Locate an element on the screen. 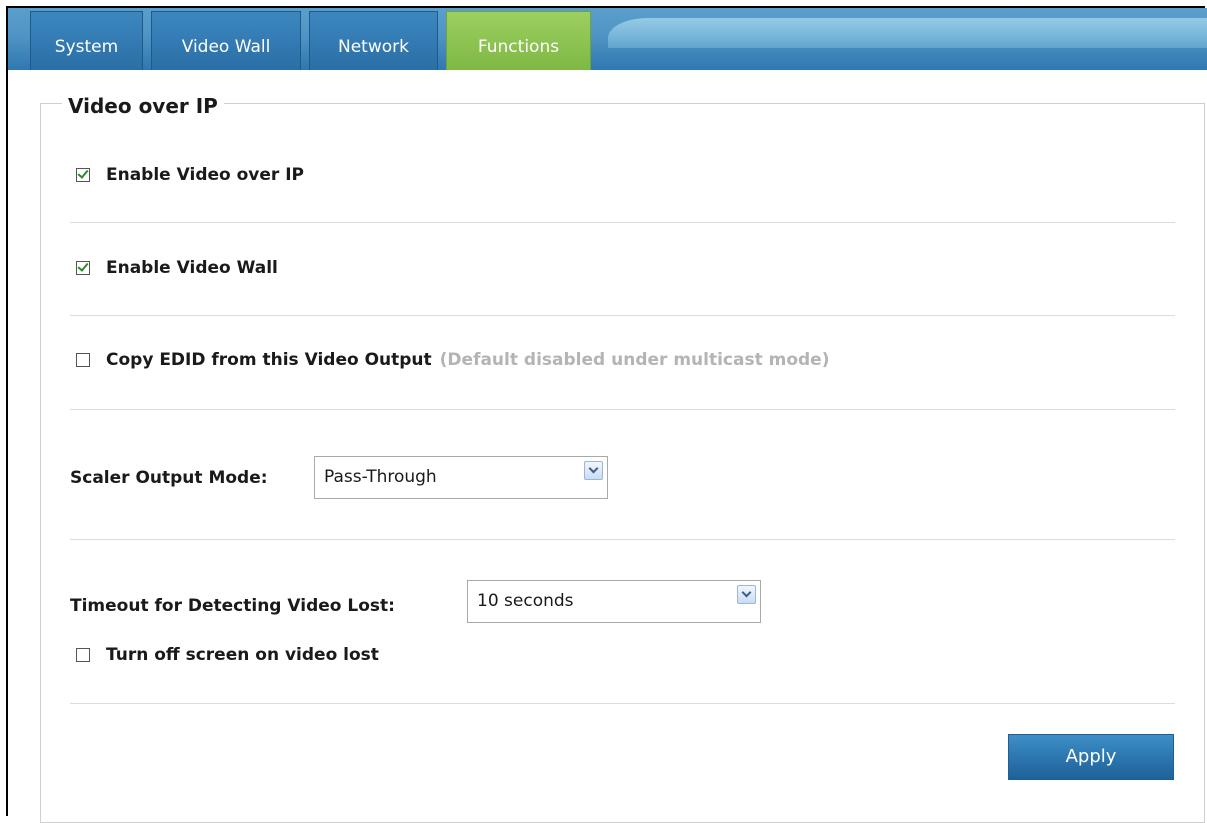 The image size is (1207, 823). apply-button: Apply is located at coordinates (1091, 757).